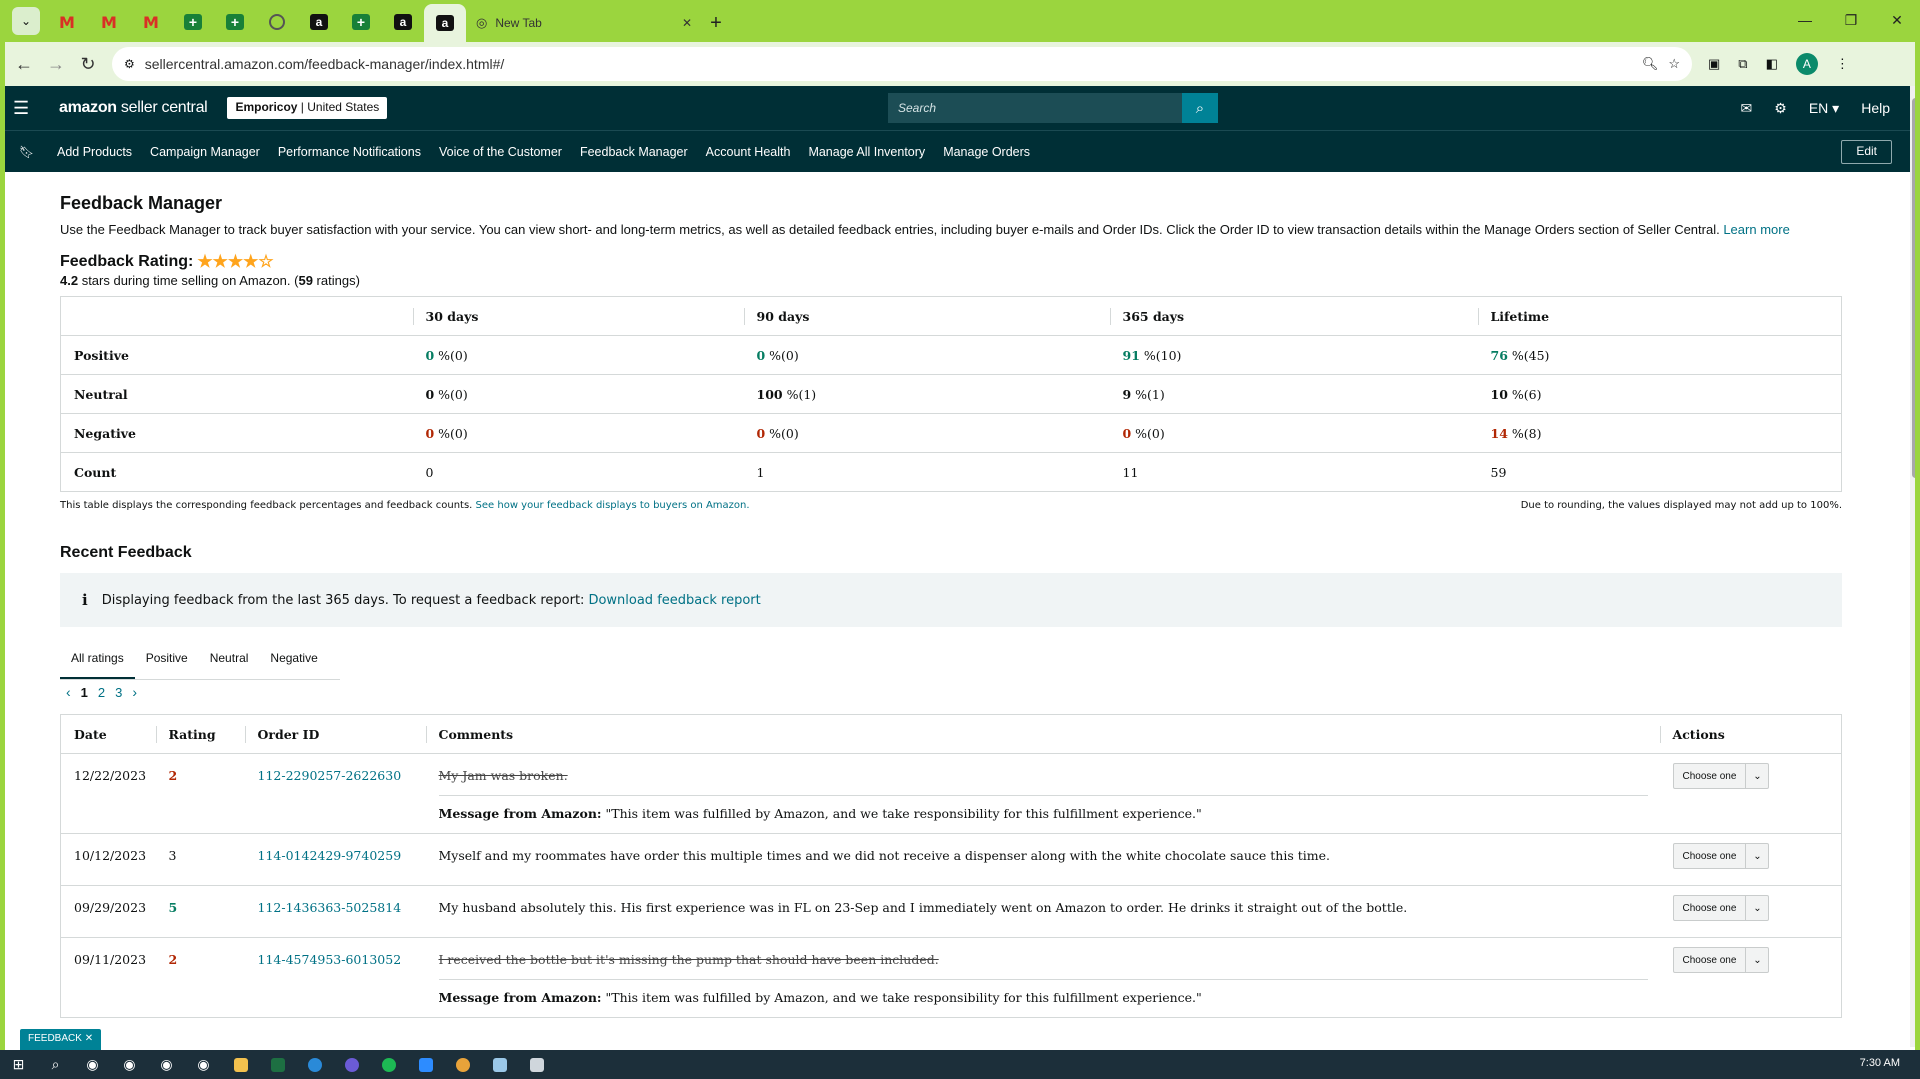  Describe the element at coordinates (1714, 64) in the screenshot. I see `extension-icon: ▣` at that location.